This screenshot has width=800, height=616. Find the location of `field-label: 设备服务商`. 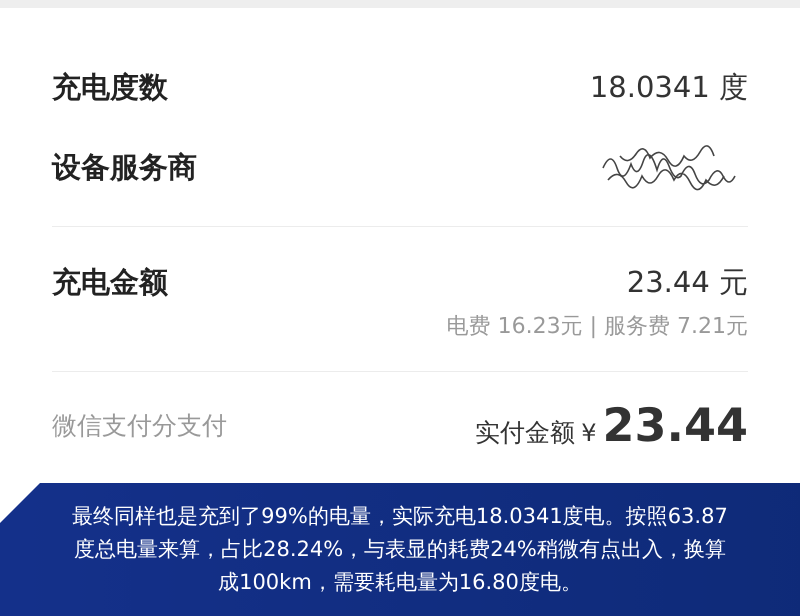

field-label: 设备服务商 is located at coordinates (124, 167).